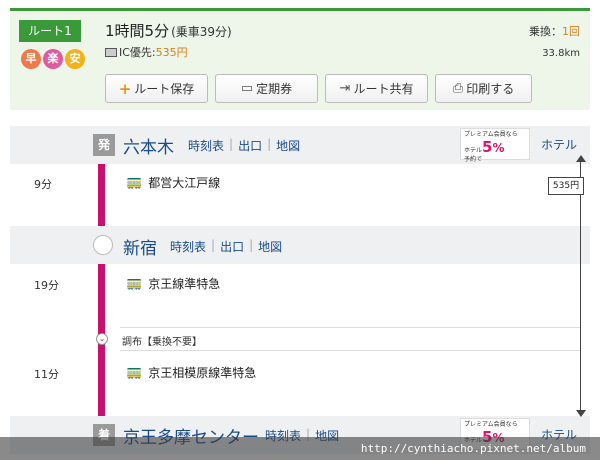  I want to click on route-duration: 1時間5分 (乗車39分), so click(168, 30).